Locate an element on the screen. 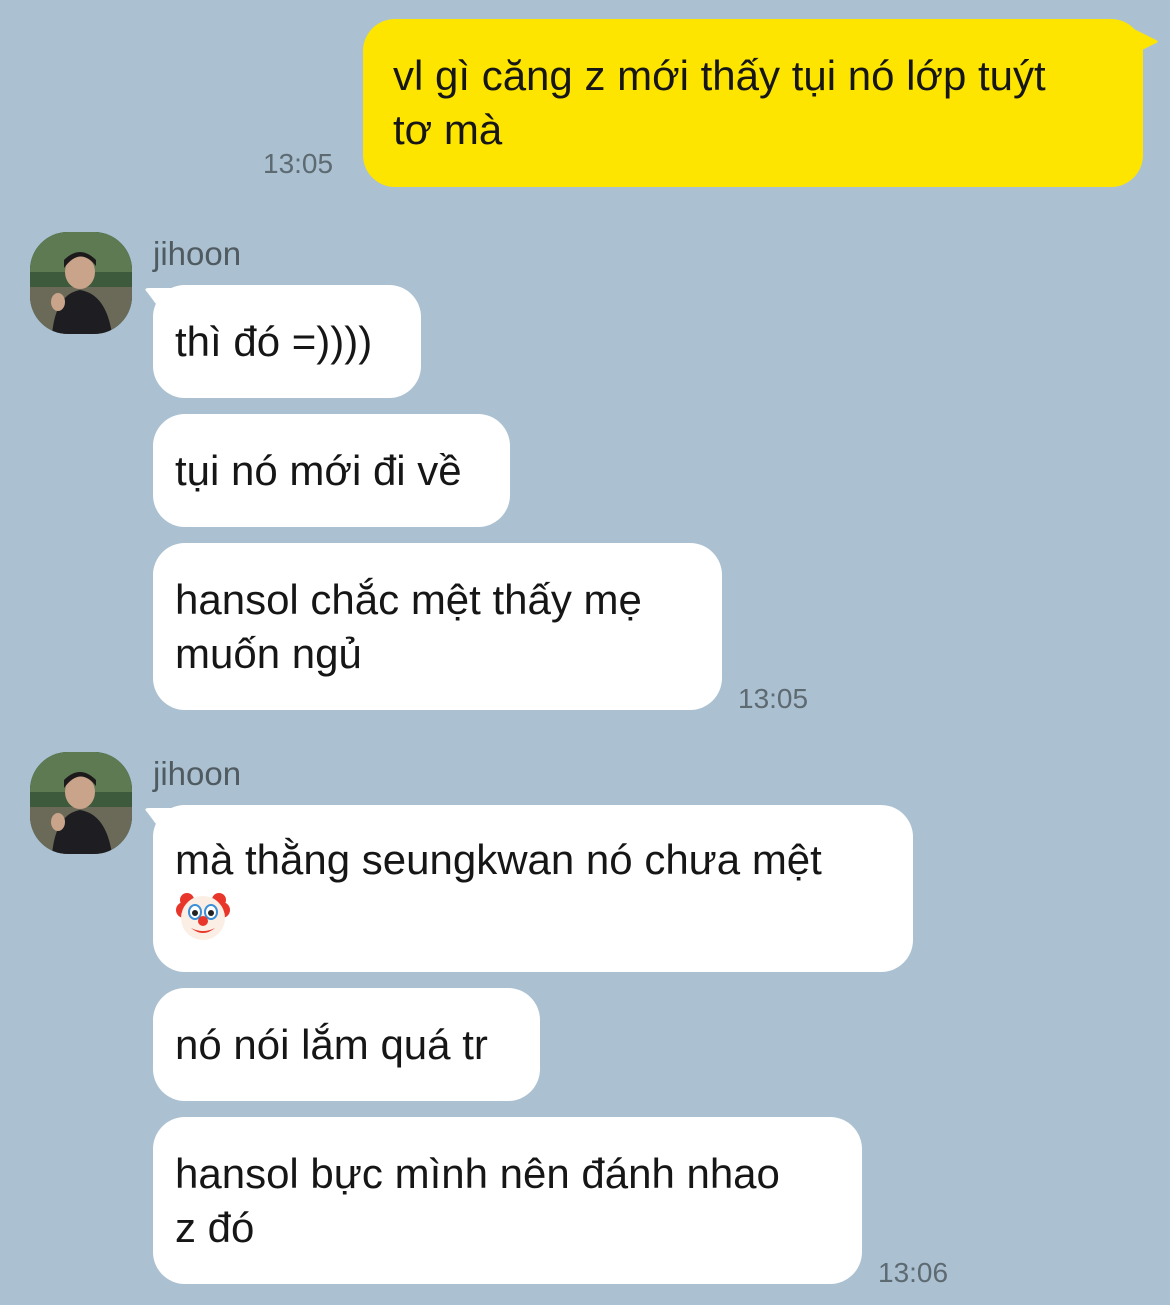 Image resolution: width=1170 pixels, height=1305 pixels. incoming-message-bubble: hansol chắc mệt thấy mẹ muốn ngủ is located at coordinates (437, 626).